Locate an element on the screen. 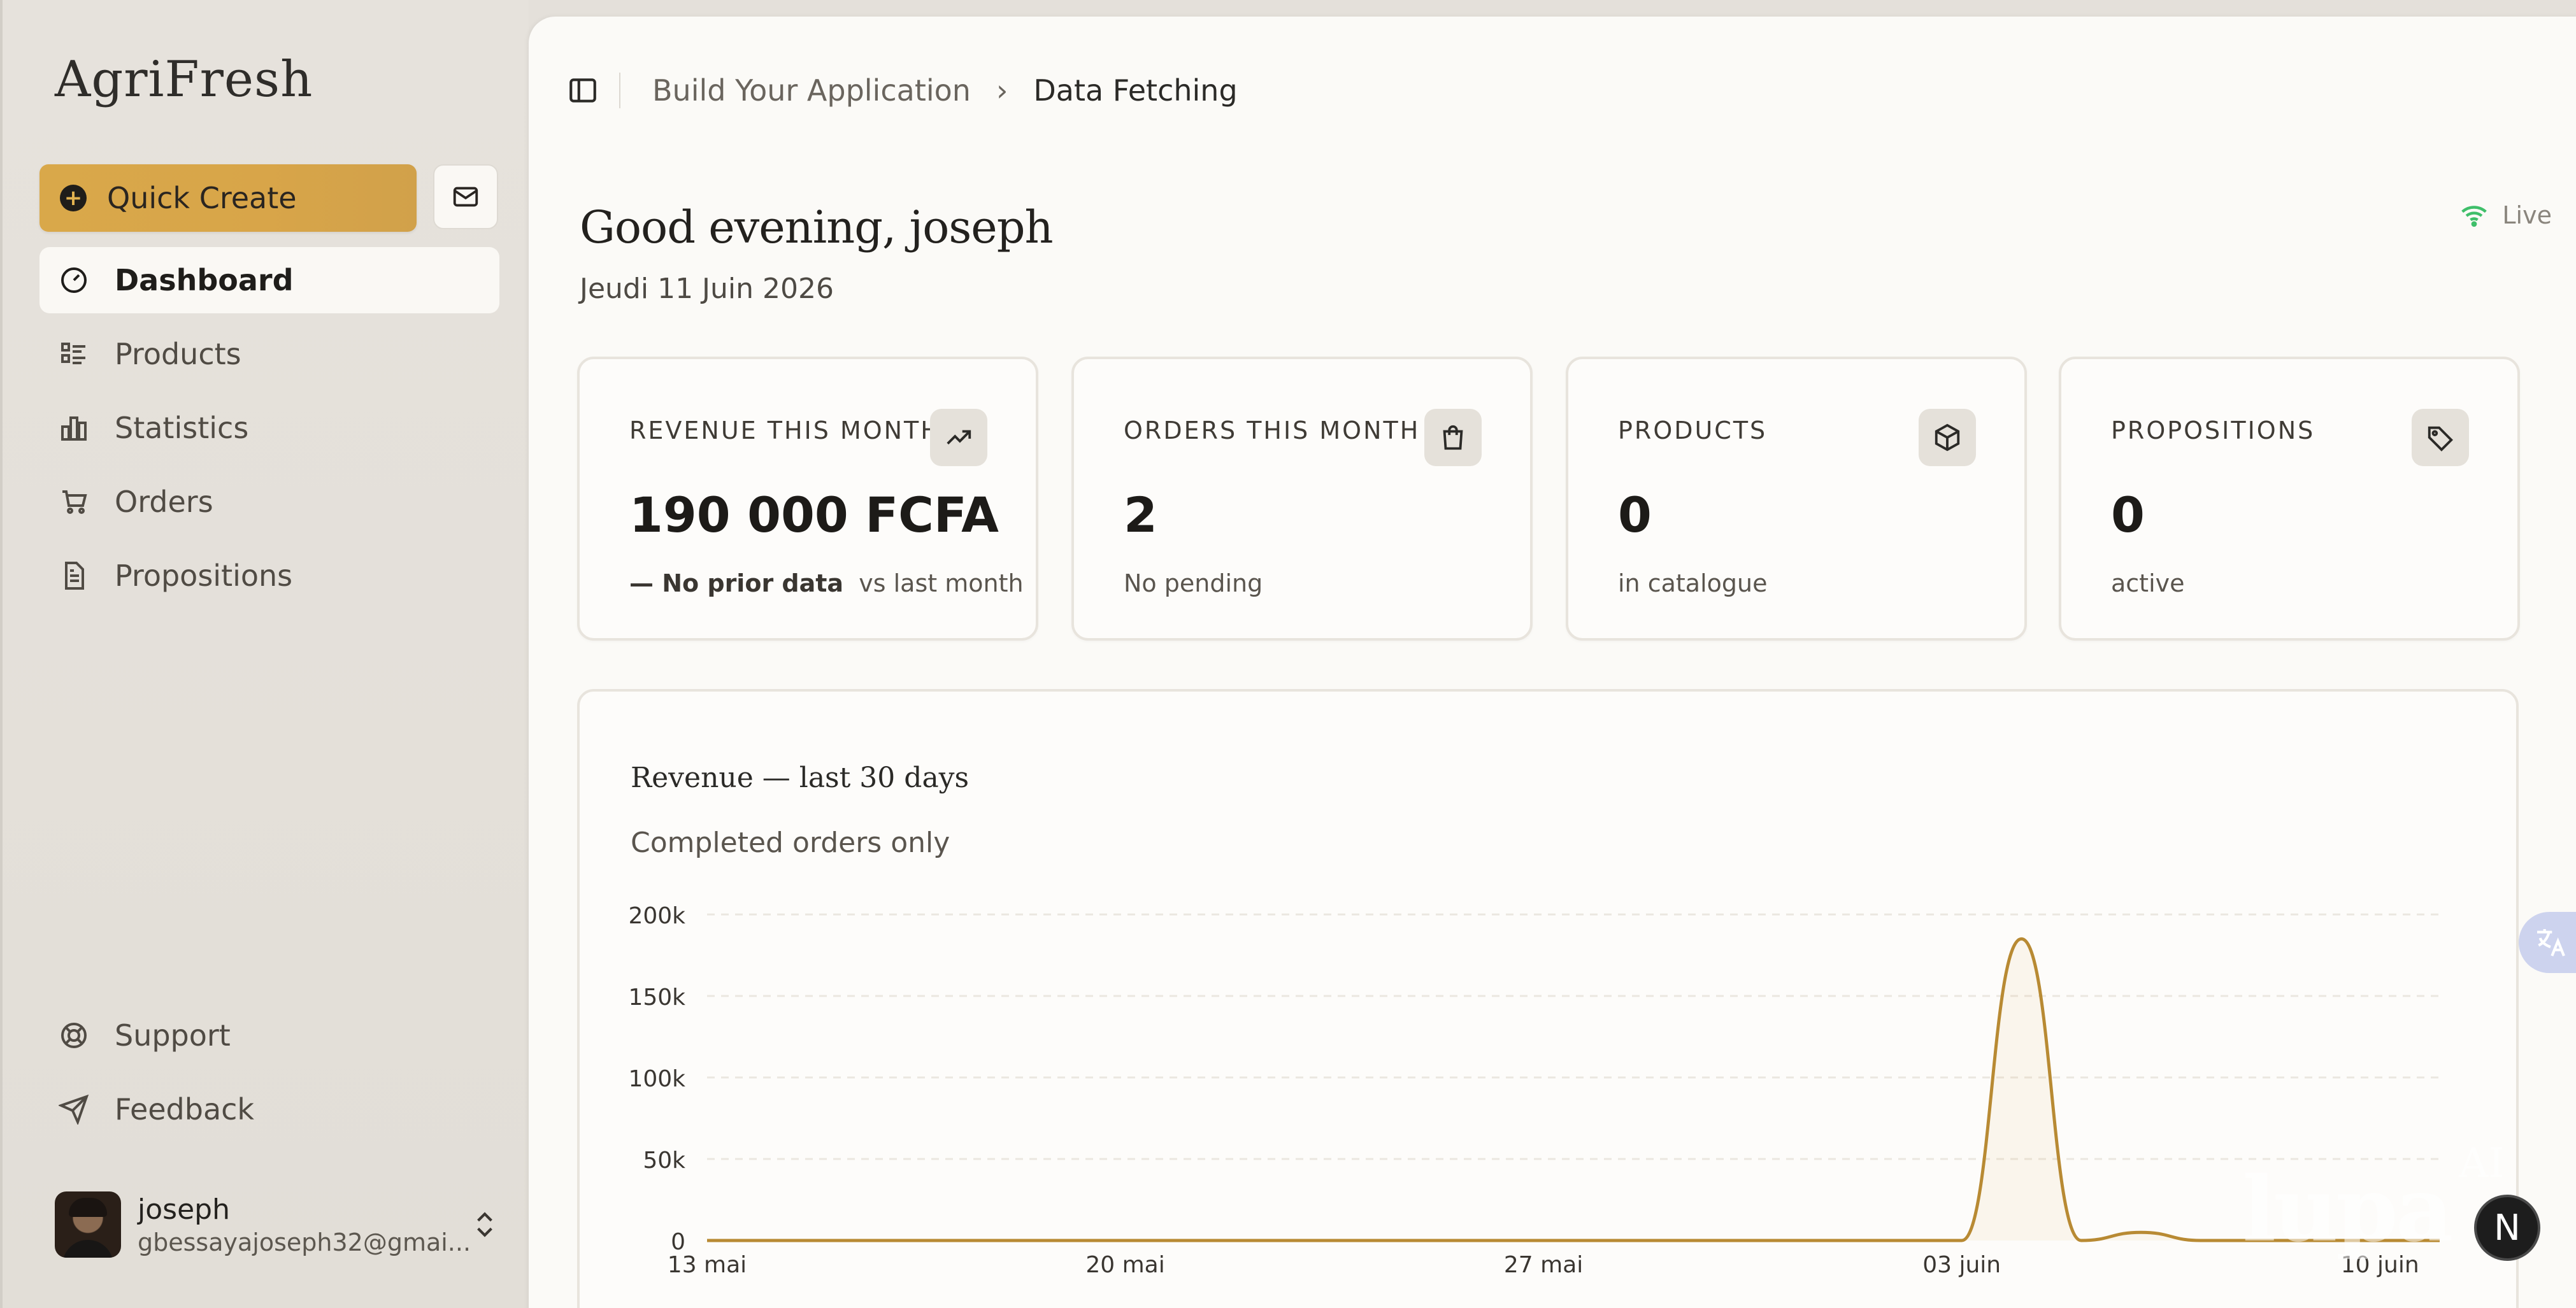 The height and width of the screenshot is (1308, 2576). sidebar-item-label: Orders is located at coordinates (164, 502).